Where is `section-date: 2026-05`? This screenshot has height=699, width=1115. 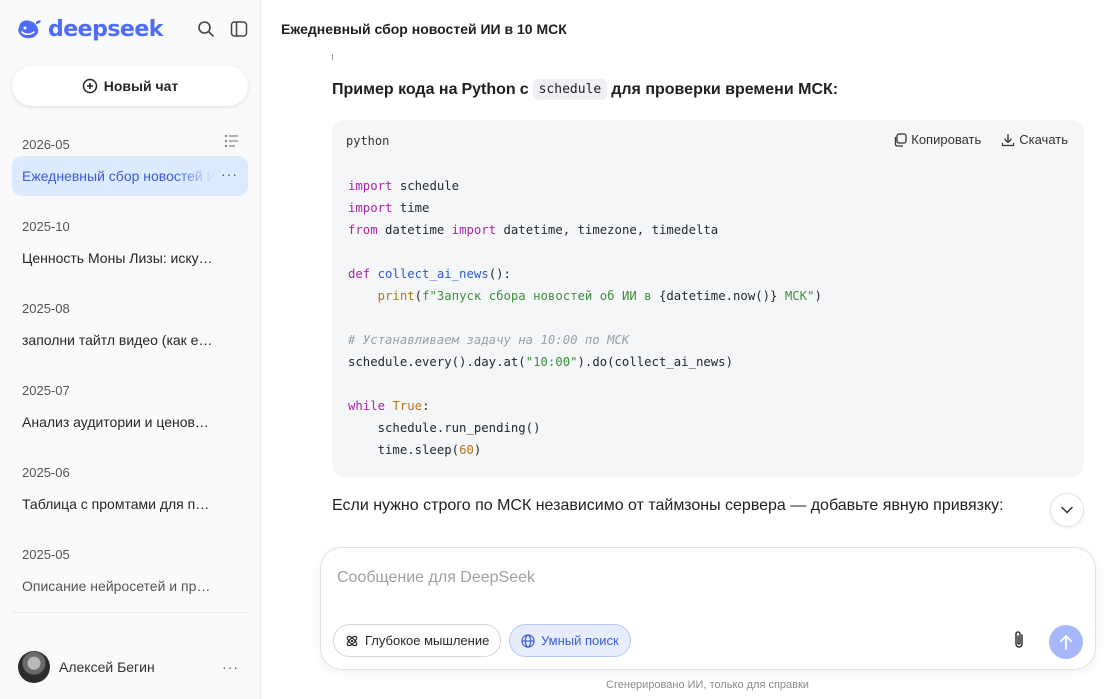 section-date: 2026-05 is located at coordinates (46, 144).